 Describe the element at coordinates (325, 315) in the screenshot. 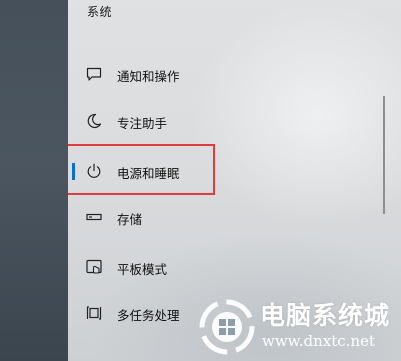

I see `watermark-title: 电脑系统城` at that location.